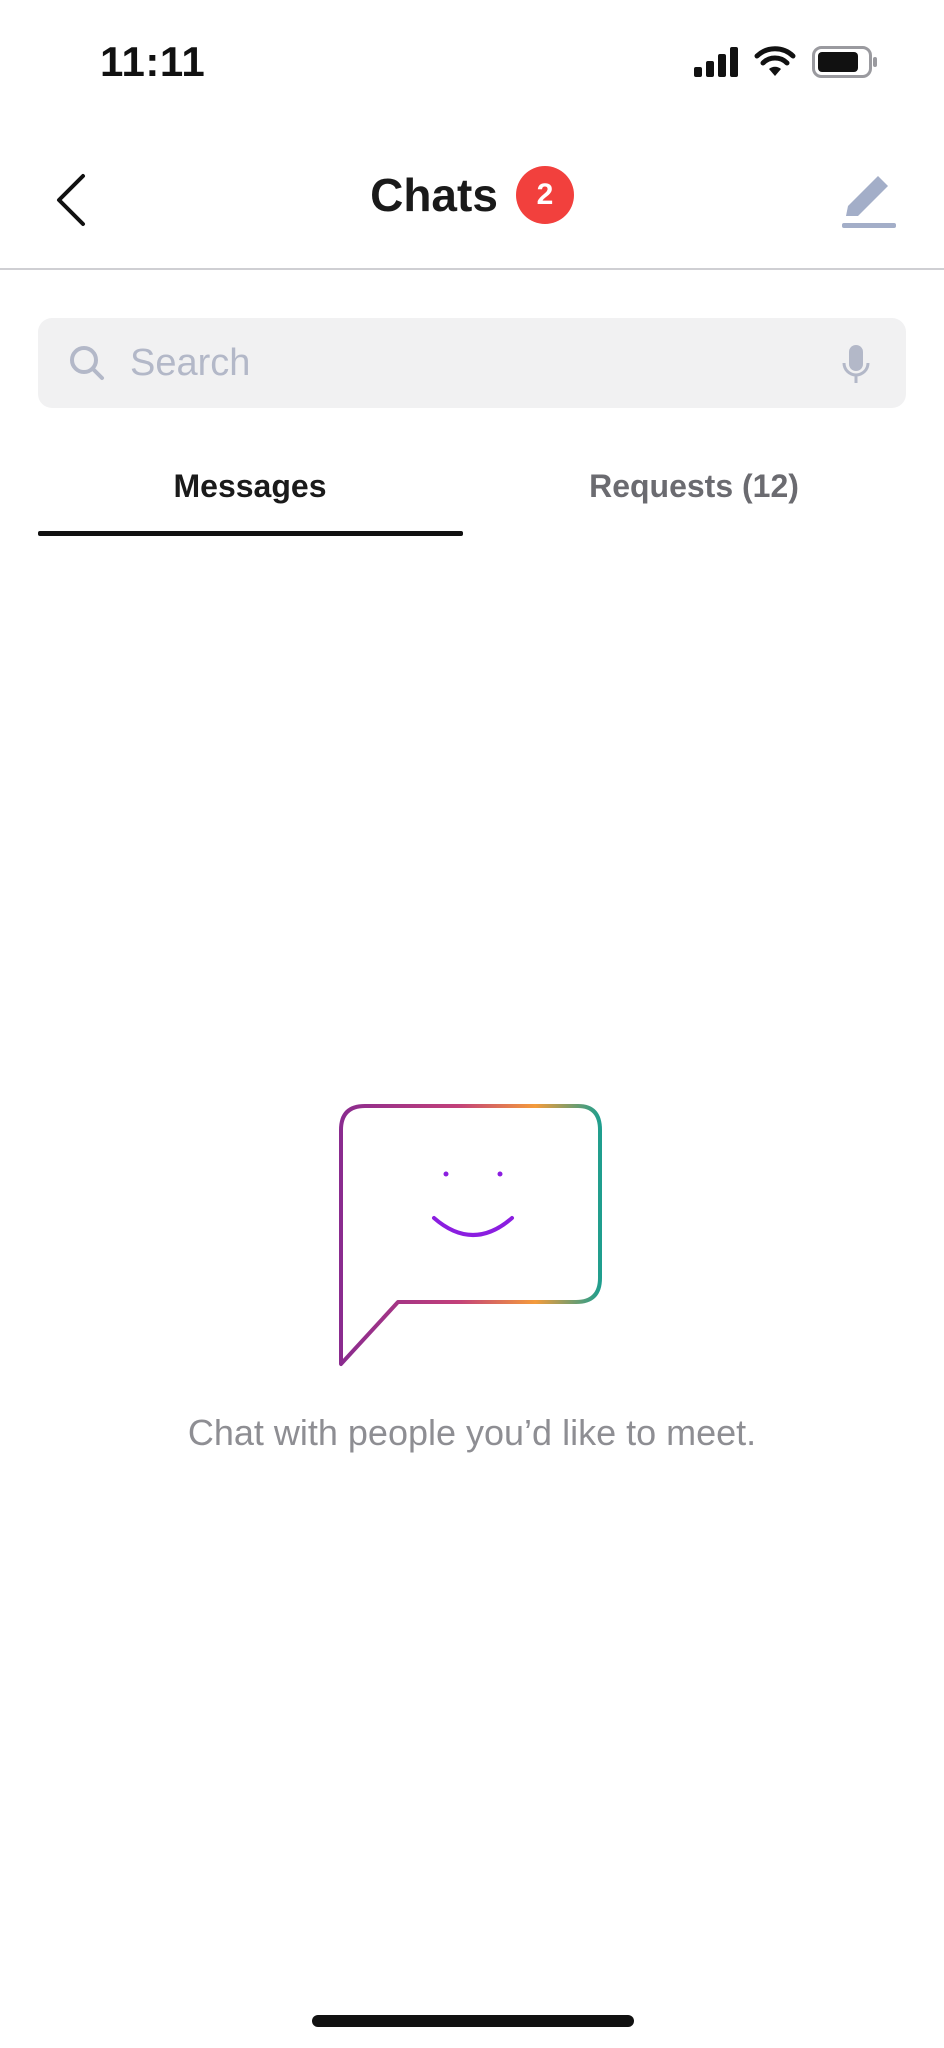  What do you see at coordinates (694, 486) in the screenshot?
I see `tab-requests: Requests (12)` at bounding box center [694, 486].